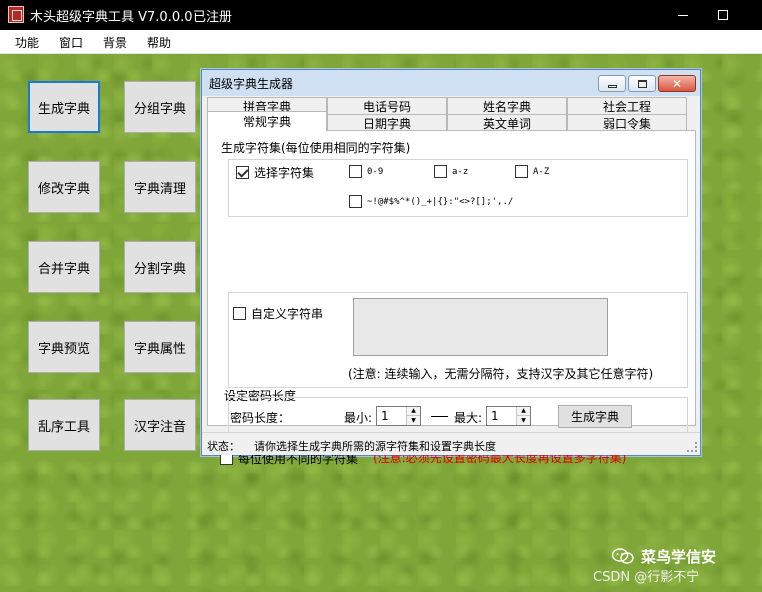  I want to click on tab-phone: 电话号码, so click(387, 105).